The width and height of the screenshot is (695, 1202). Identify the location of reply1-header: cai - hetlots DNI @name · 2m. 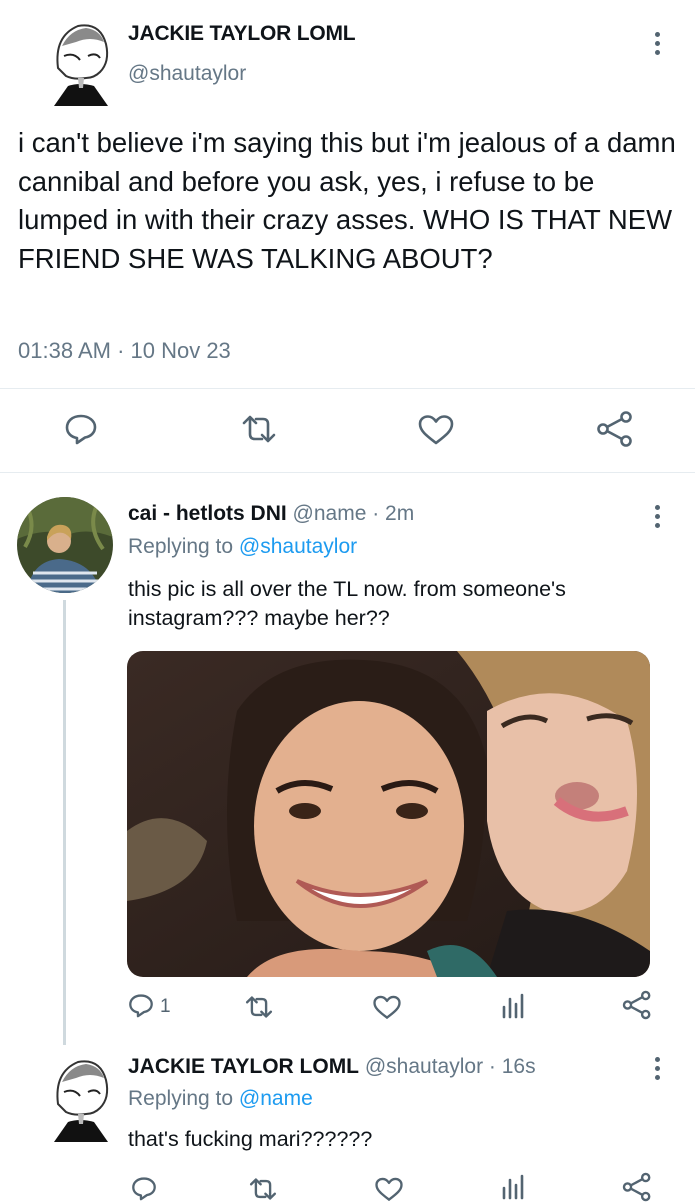
(271, 514).